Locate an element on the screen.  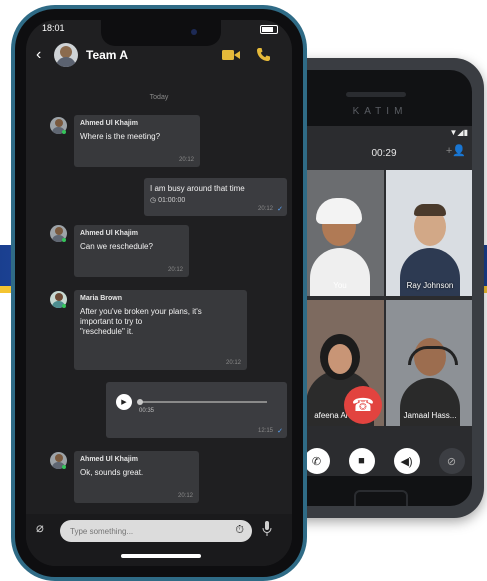
speaker-grille is located at coordinates (376, 94).